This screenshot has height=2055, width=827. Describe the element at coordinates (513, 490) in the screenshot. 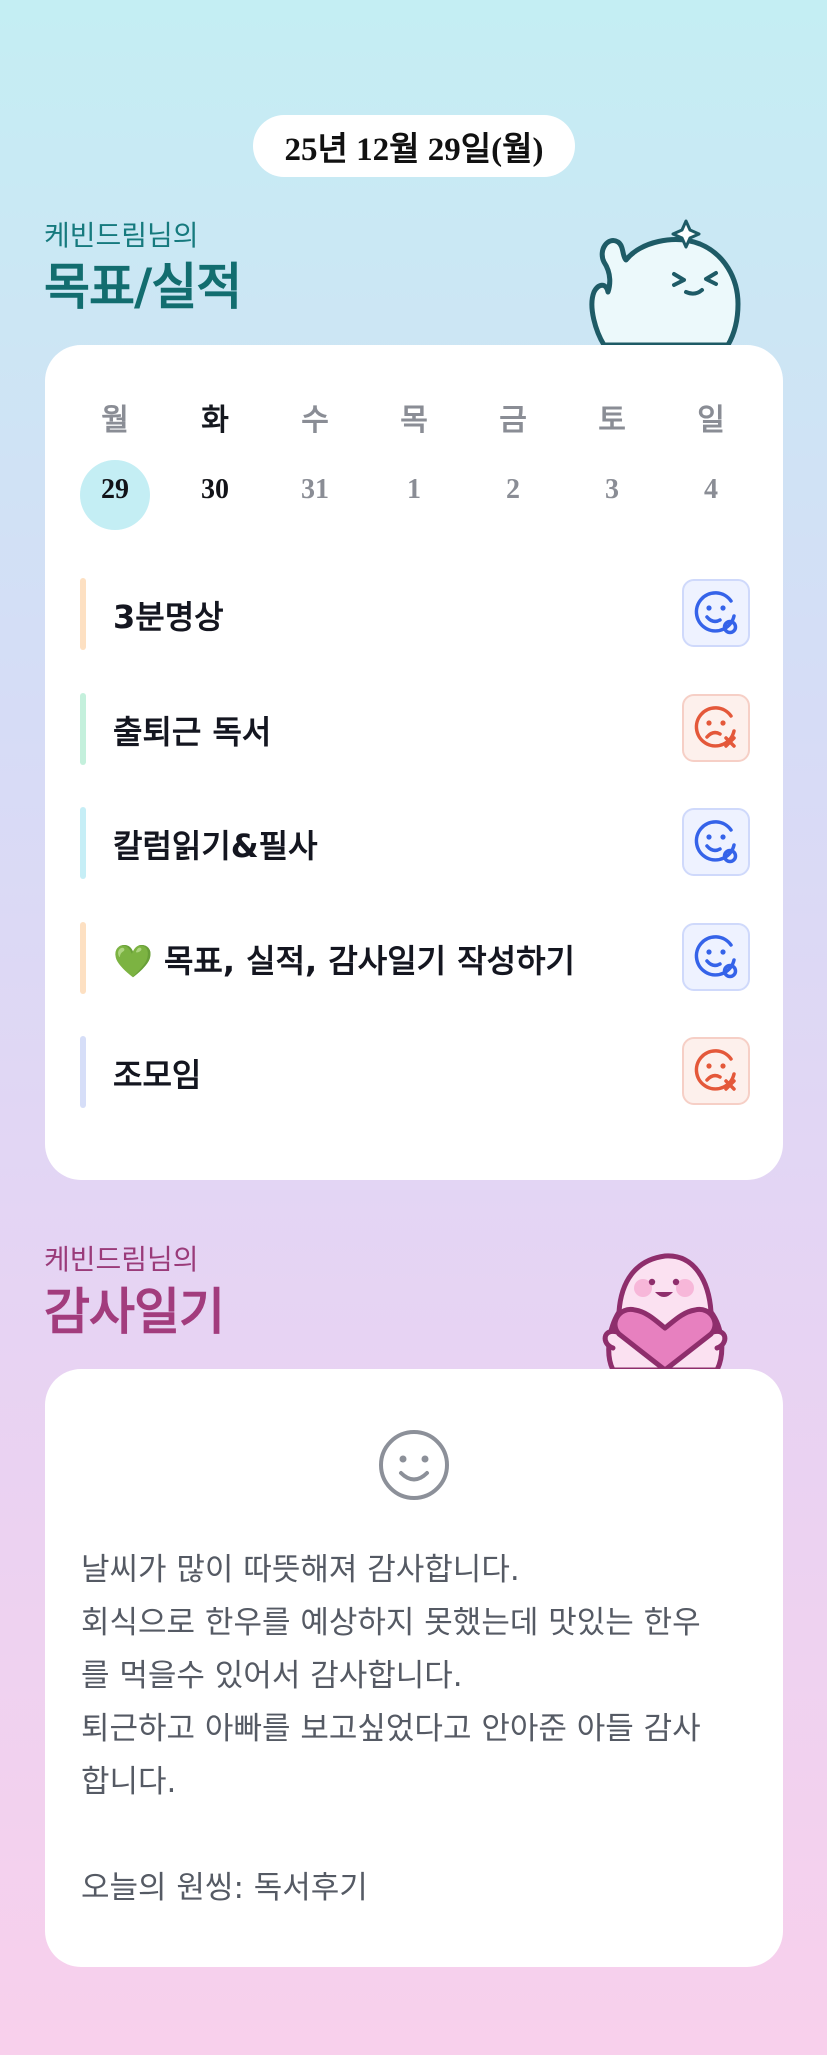

I see `day-2: 2` at that location.